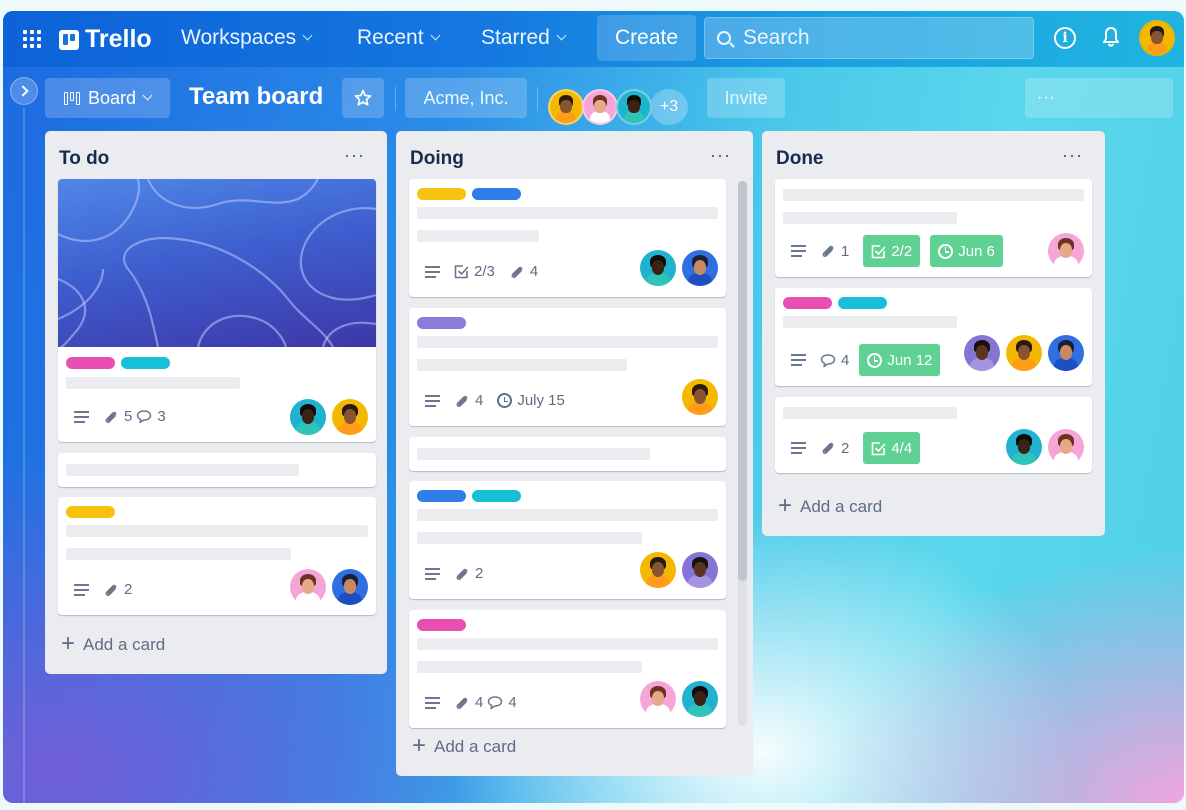  I want to click on list-scrollbar, so click(742, 453).